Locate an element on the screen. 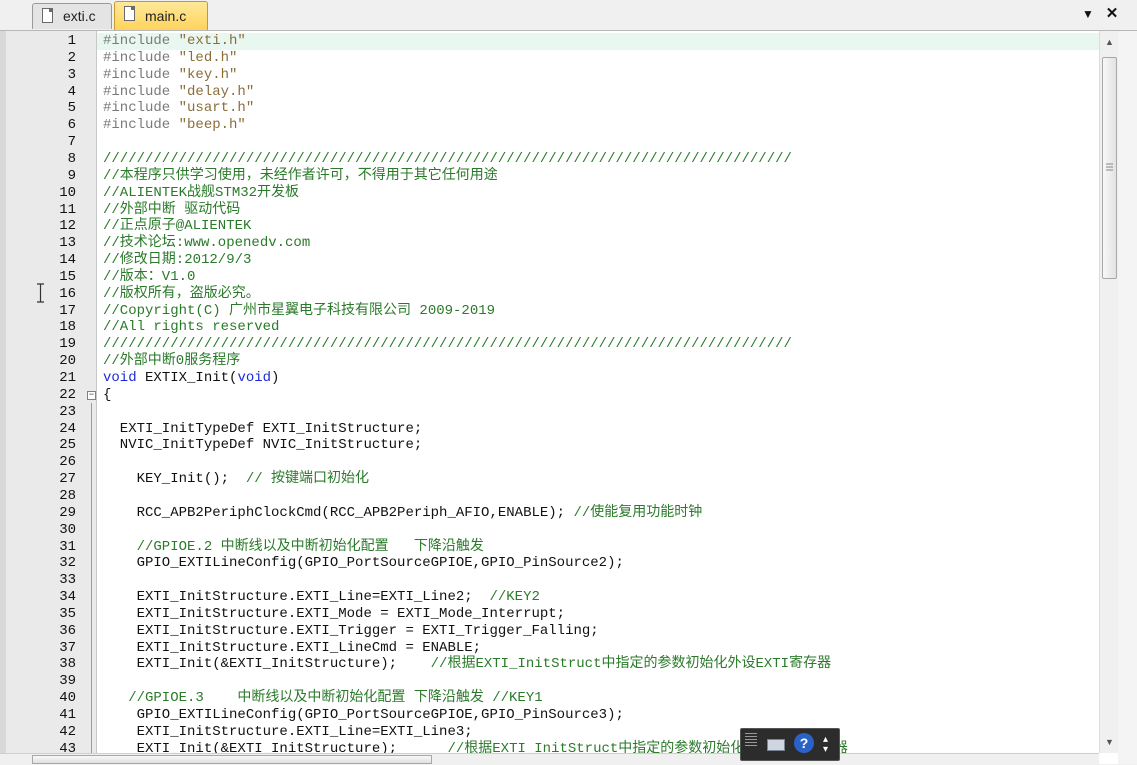 The image size is (1137, 765). code-token: //使能复用功能时钟 is located at coordinates (638, 512).